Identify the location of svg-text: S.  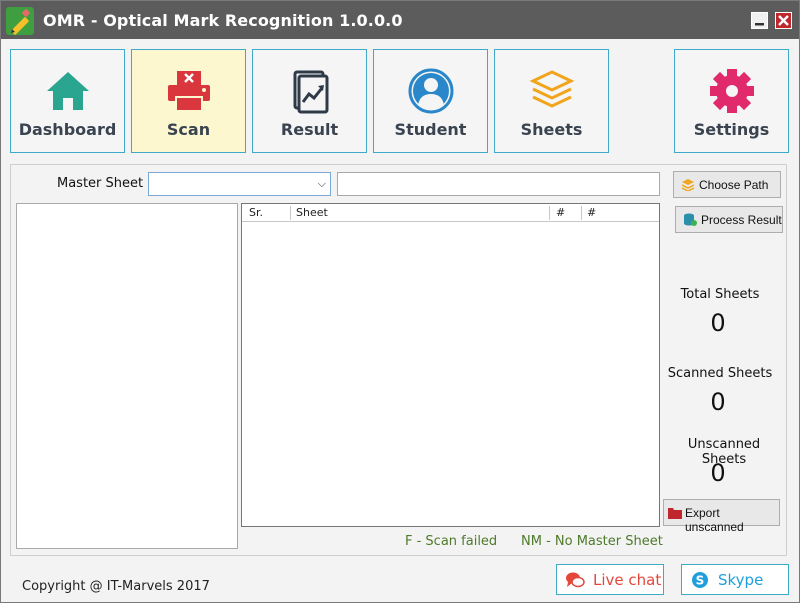
(700, 581).